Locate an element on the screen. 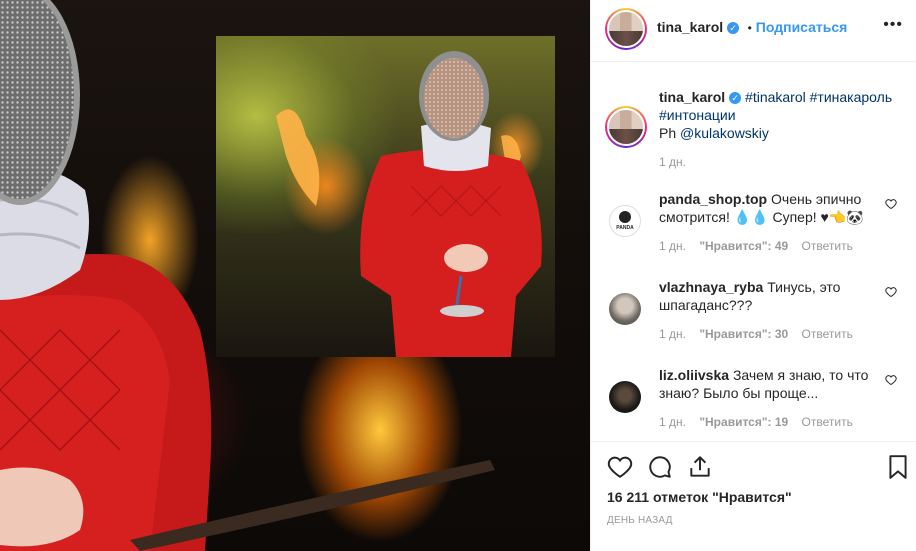 This screenshot has height=551, width=916. comment-likes: "Нравится": 19 is located at coordinates (743, 422).